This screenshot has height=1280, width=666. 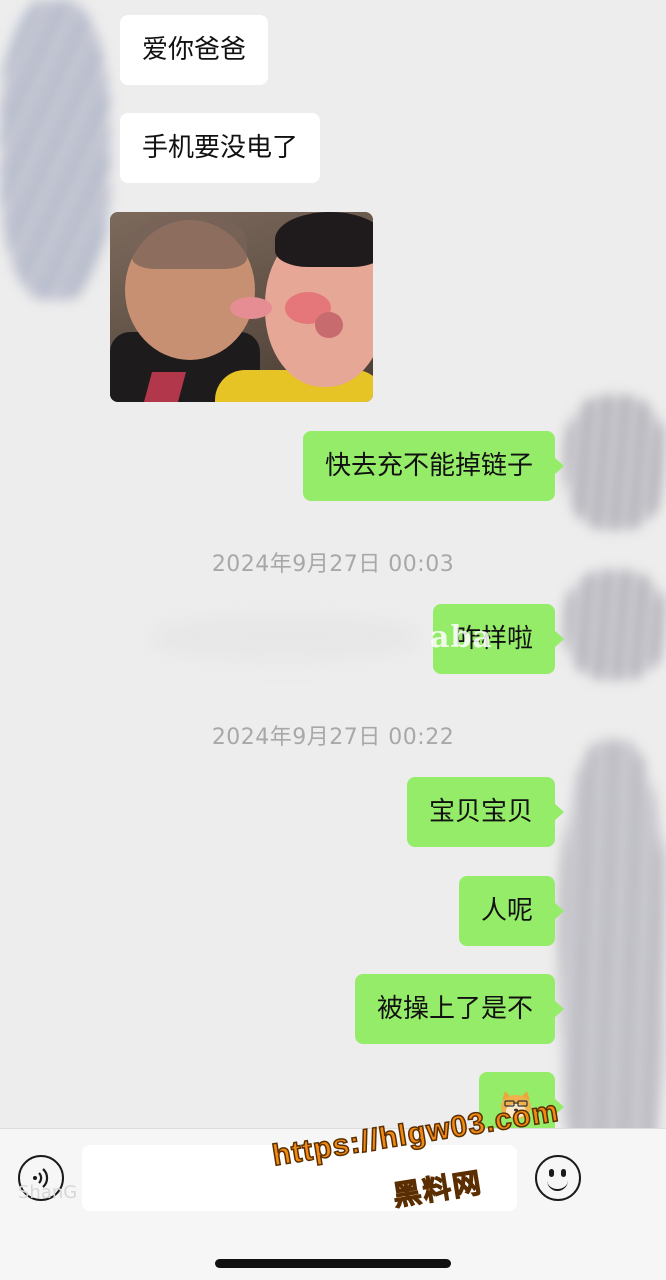 What do you see at coordinates (511, 911) in the screenshot?
I see `outgoing-message: 人呢` at bounding box center [511, 911].